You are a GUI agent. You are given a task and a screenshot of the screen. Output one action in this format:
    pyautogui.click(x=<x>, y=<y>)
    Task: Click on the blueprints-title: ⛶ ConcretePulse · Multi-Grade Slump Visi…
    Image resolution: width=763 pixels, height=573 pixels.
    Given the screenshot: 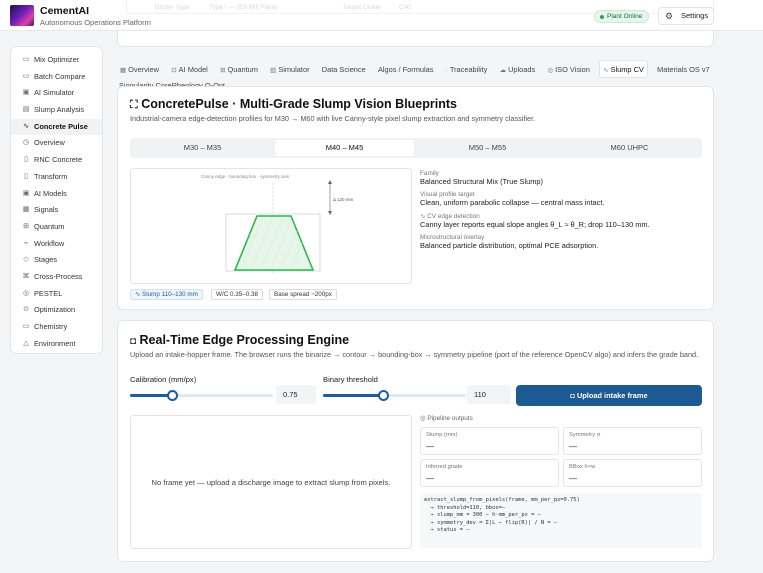 What is the action you would take?
    pyautogui.click(x=293, y=104)
    